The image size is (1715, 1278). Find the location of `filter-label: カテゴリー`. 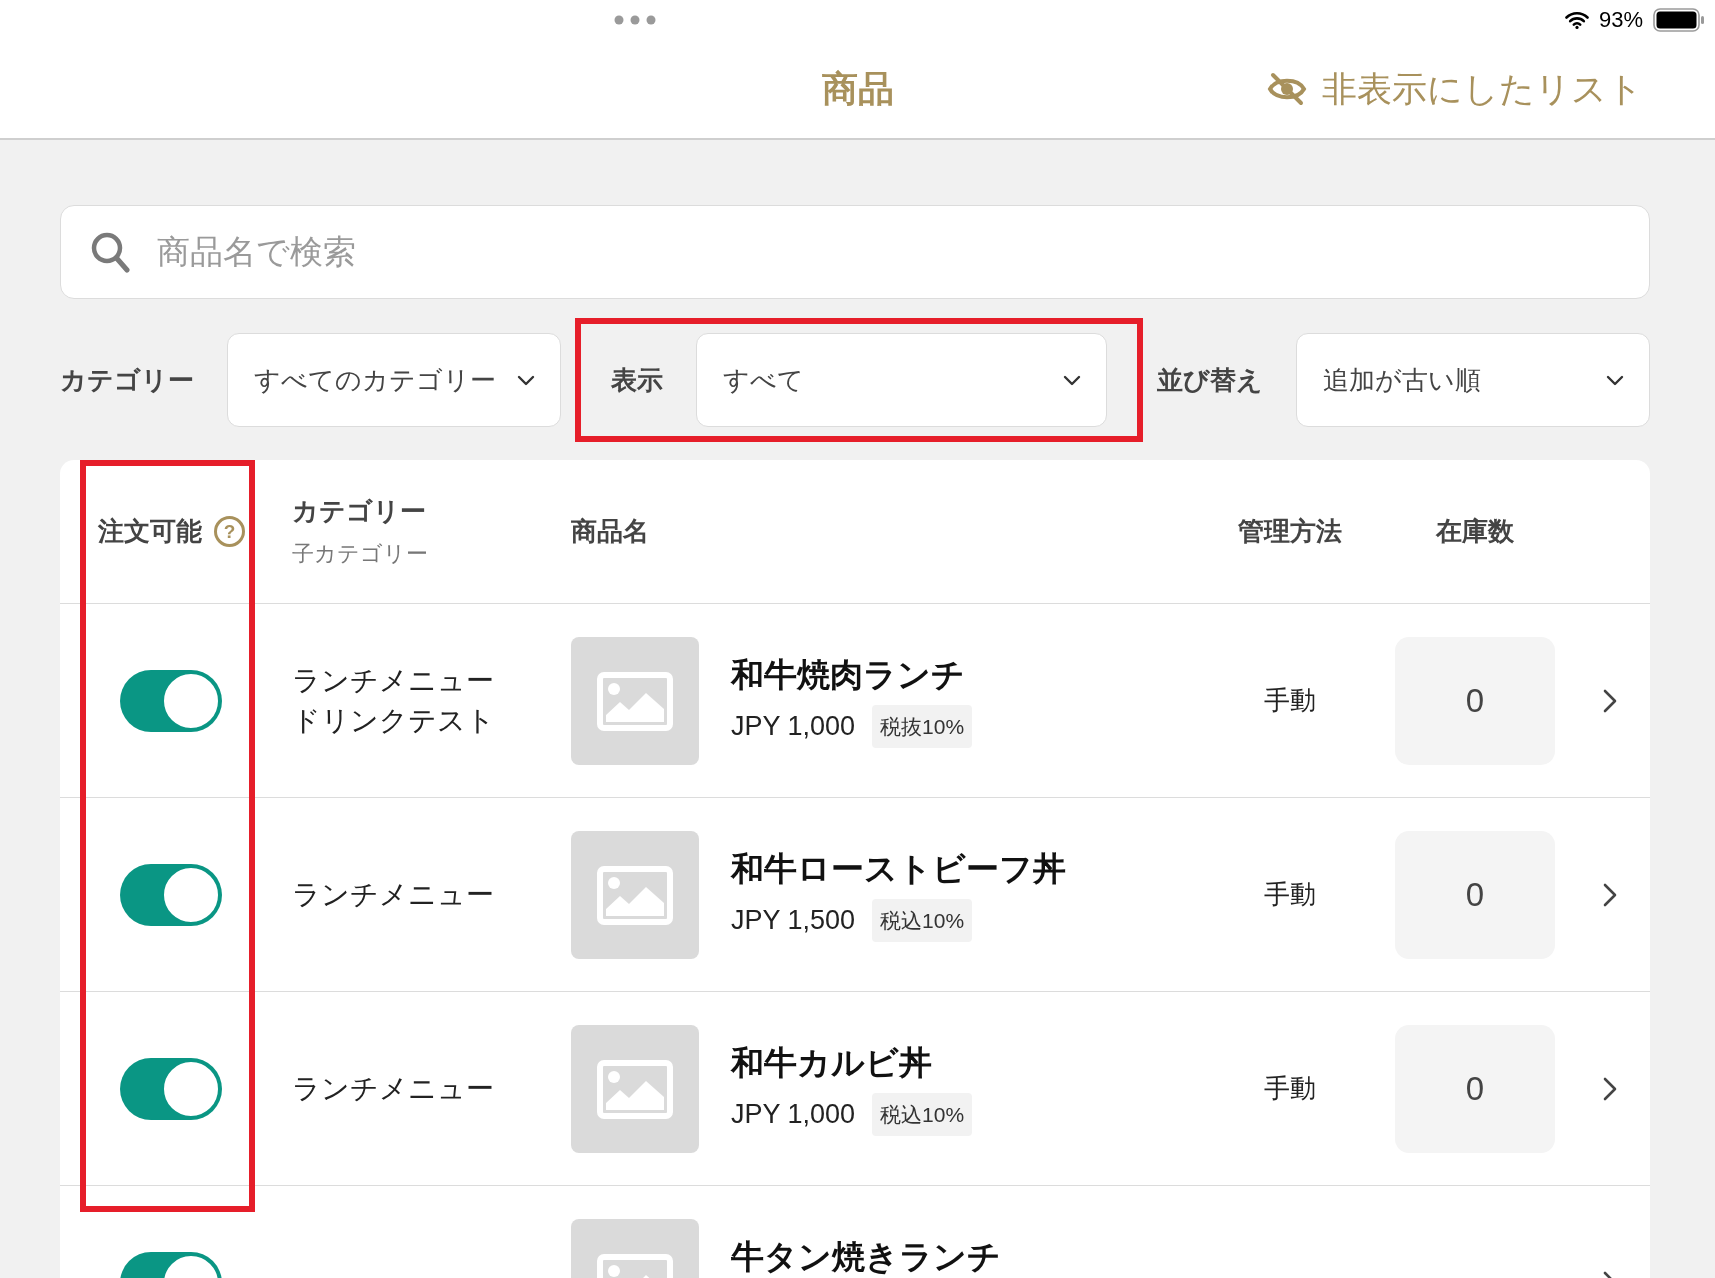

filter-label: カテゴリー is located at coordinates (127, 380).